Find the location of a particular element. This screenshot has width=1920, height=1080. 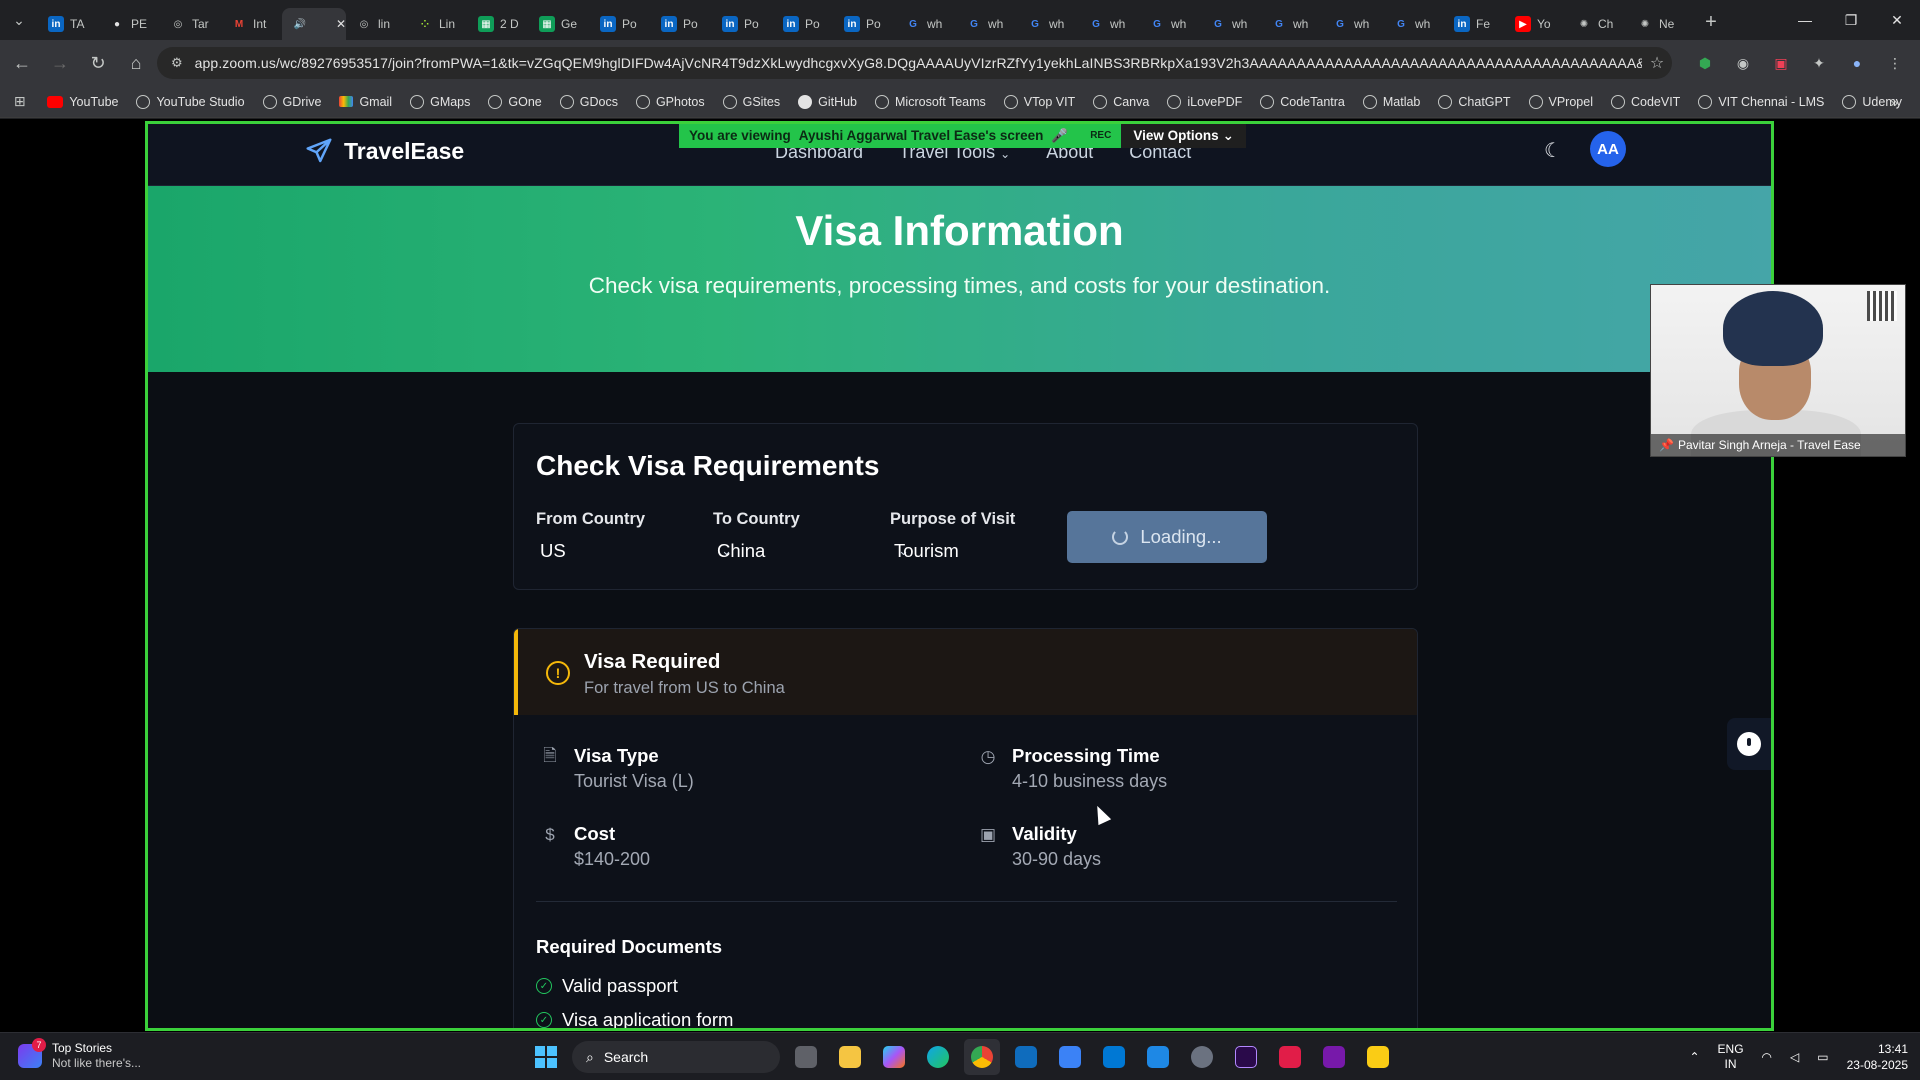

site-info-icon: ⚙ is located at coordinates (177, 63).